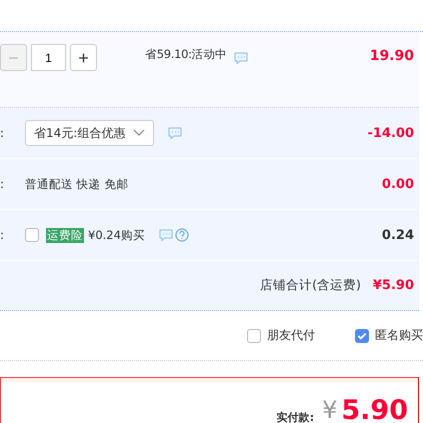 The height and width of the screenshot is (423, 423). I want to click on option-checkbox: 朋友代付, so click(281, 335).